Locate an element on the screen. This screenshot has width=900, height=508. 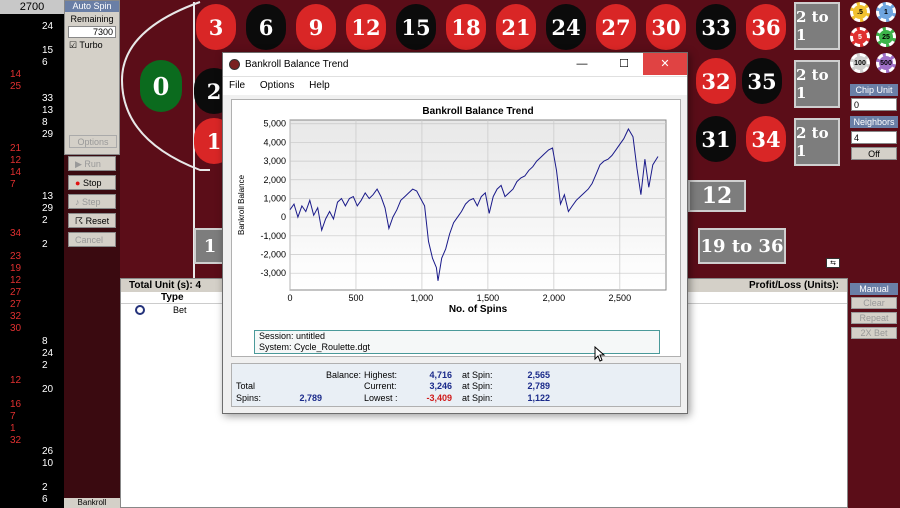
app-icon is located at coordinates (234, 64).